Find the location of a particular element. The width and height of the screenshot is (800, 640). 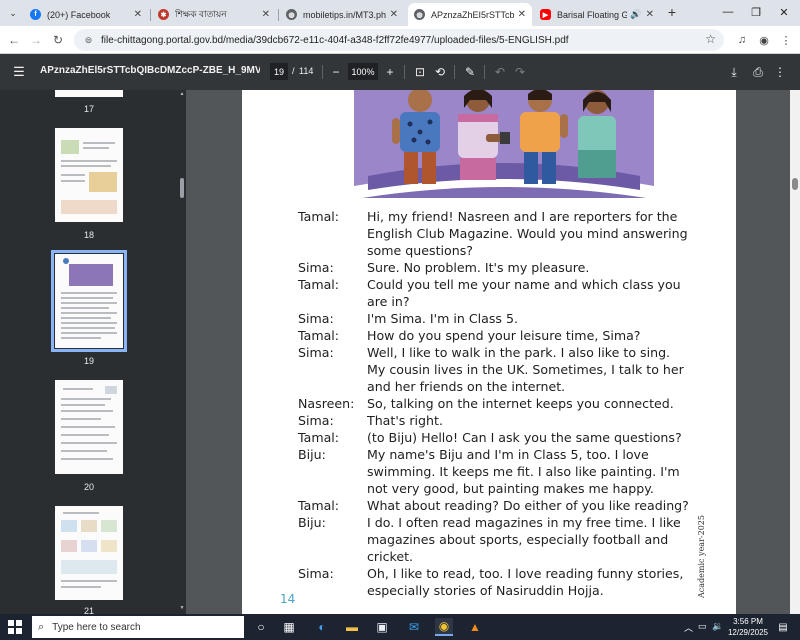

back-icon: ← is located at coordinates (14, 40).